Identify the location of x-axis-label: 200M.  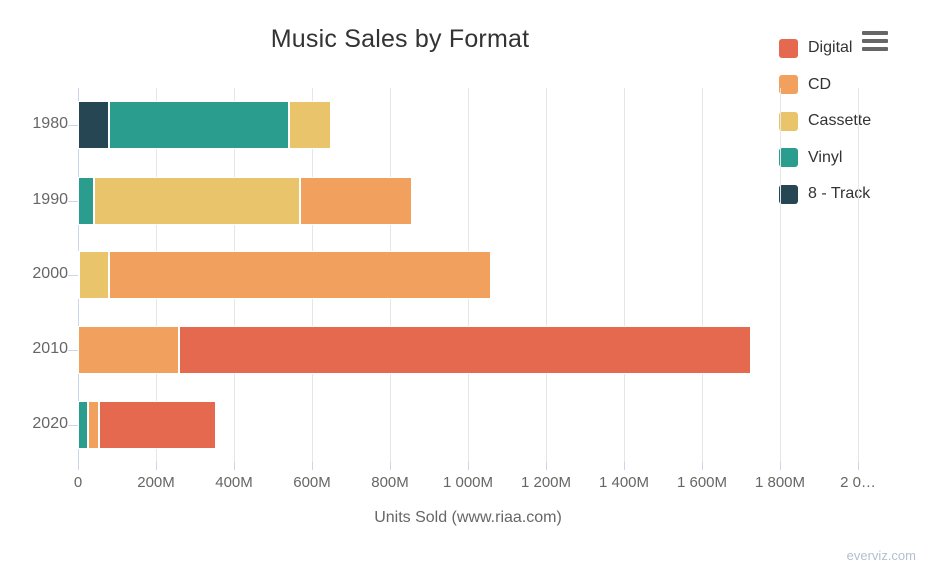
(156, 482).